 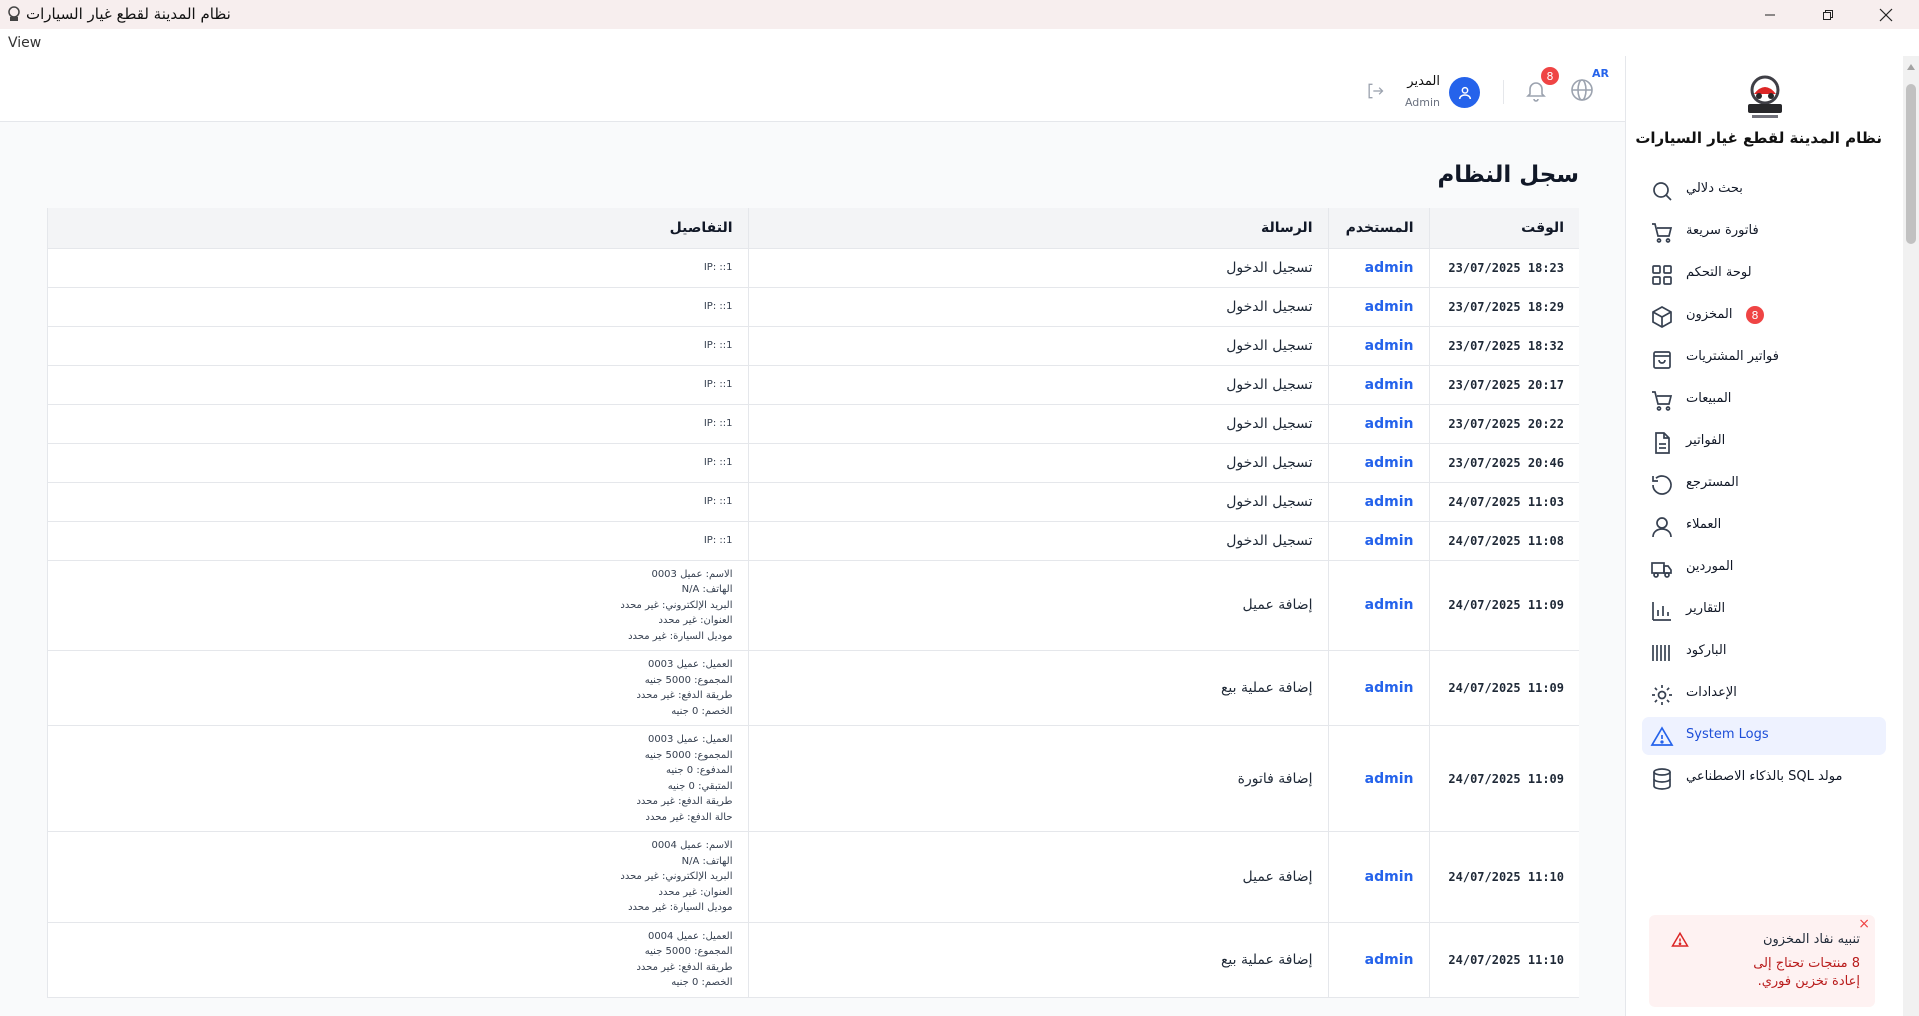 I want to click on gear-icon, so click(x=1662, y=695).